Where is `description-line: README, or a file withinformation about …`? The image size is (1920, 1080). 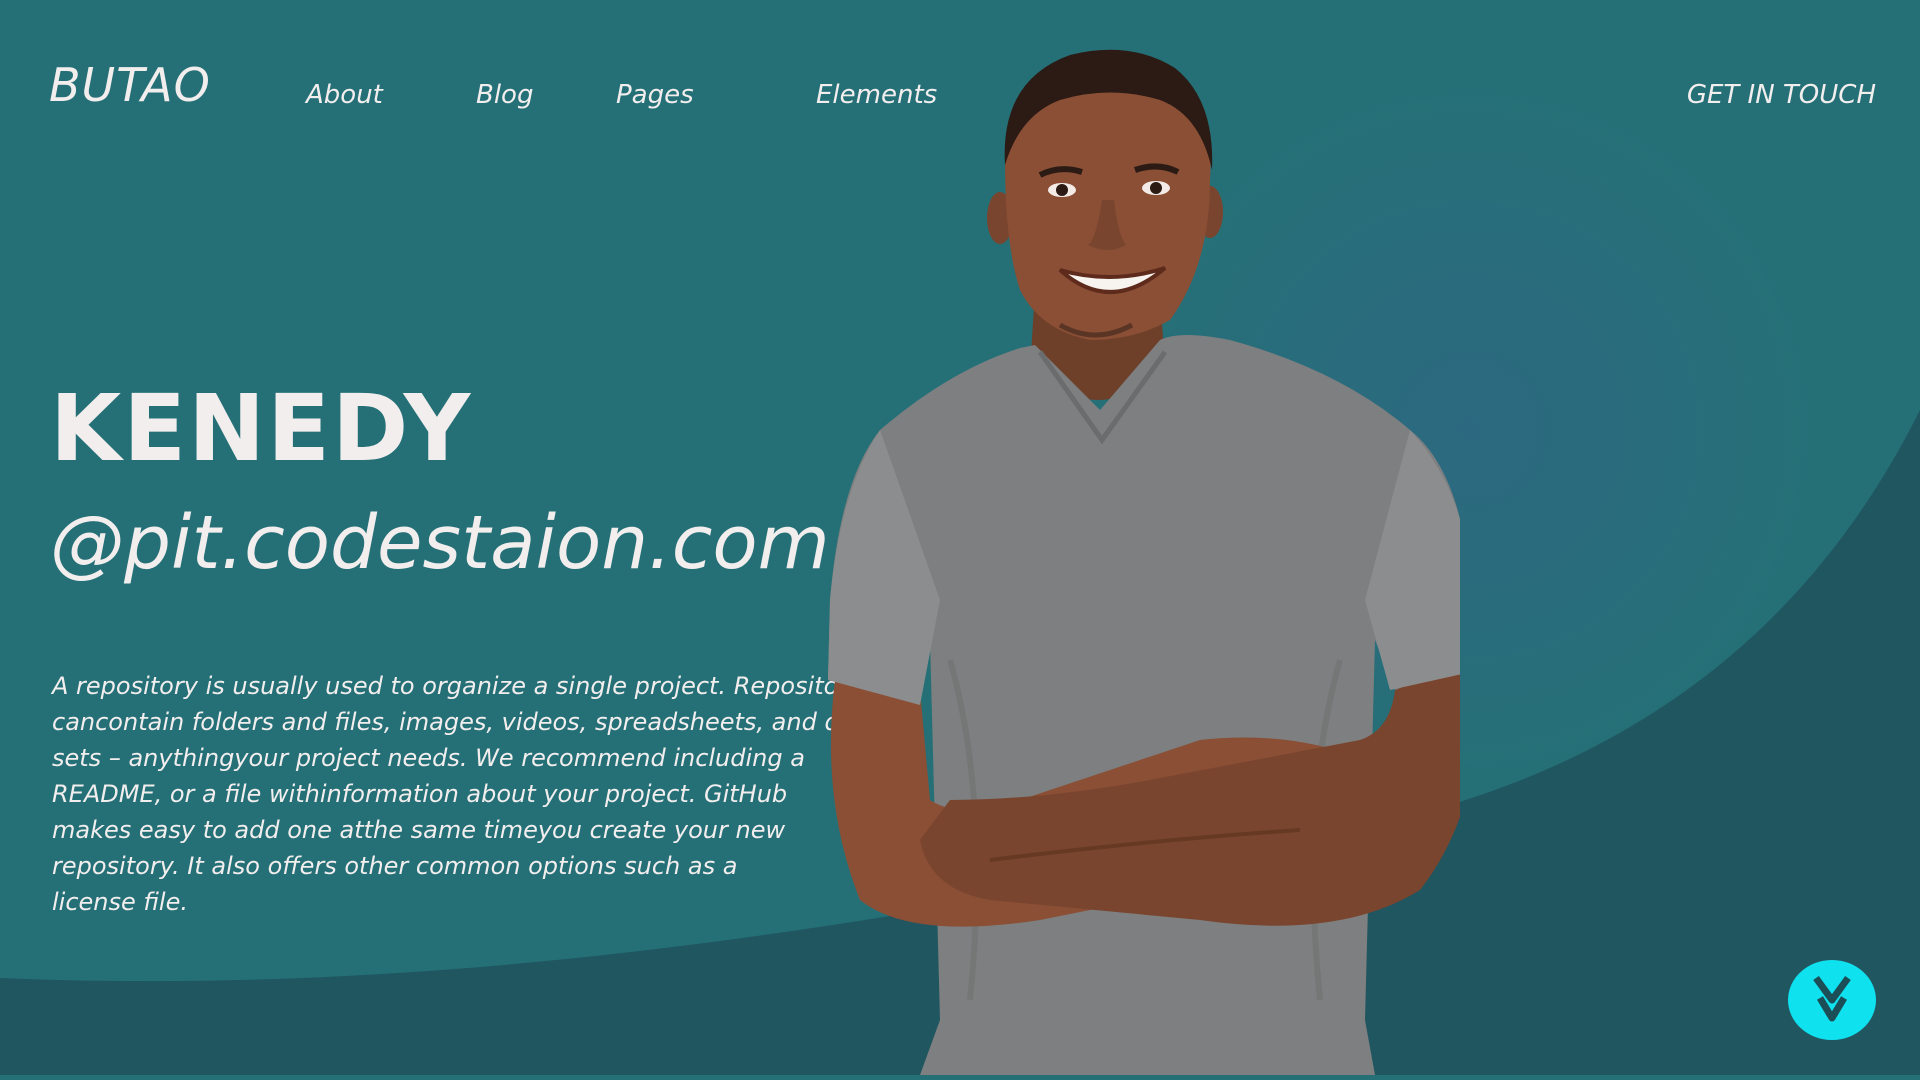
description-line: README, or a file withinformation about … is located at coordinates (420, 794).